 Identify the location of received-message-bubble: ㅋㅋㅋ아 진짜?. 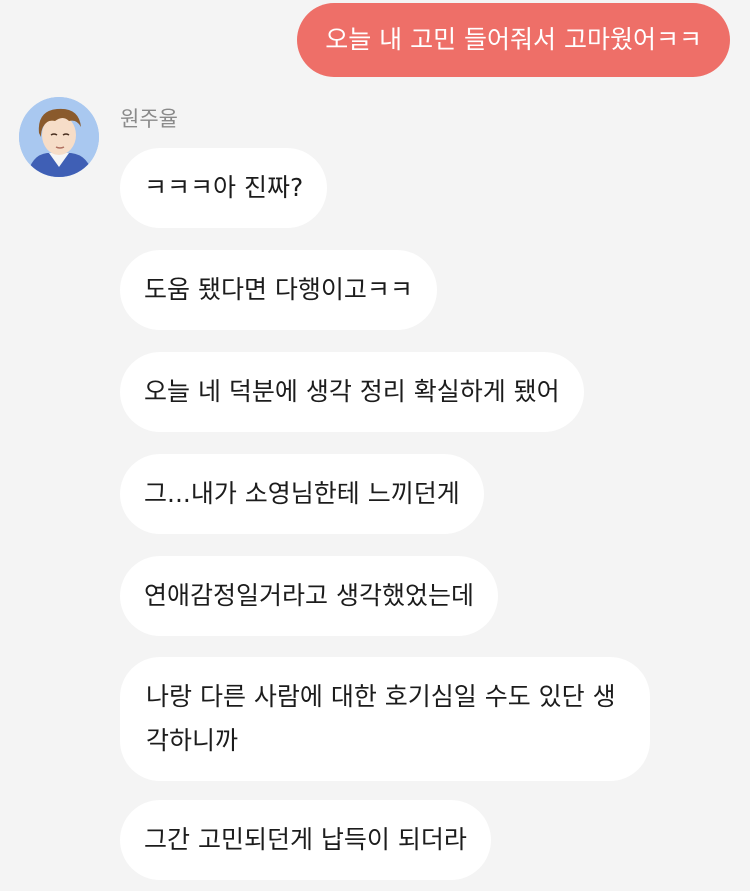
(224, 188).